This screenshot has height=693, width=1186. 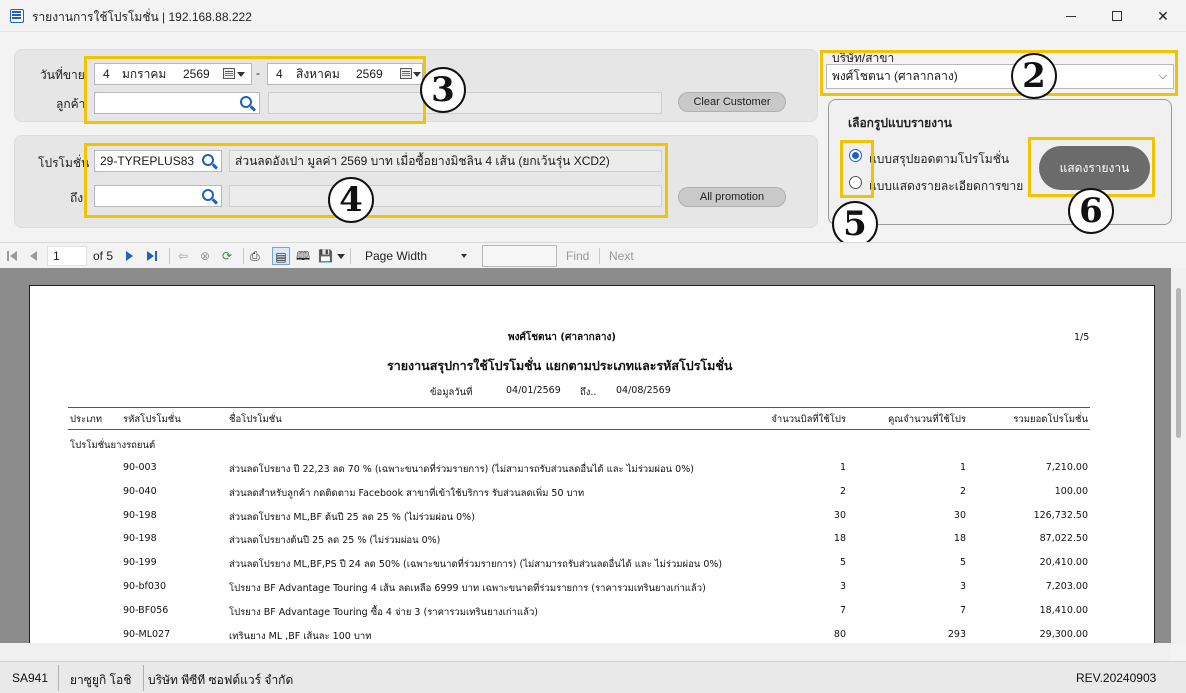 What do you see at coordinates (351, 200) in the screenshot?
I see `annotation-badge-4: 4` at bounding box center [351, 200].